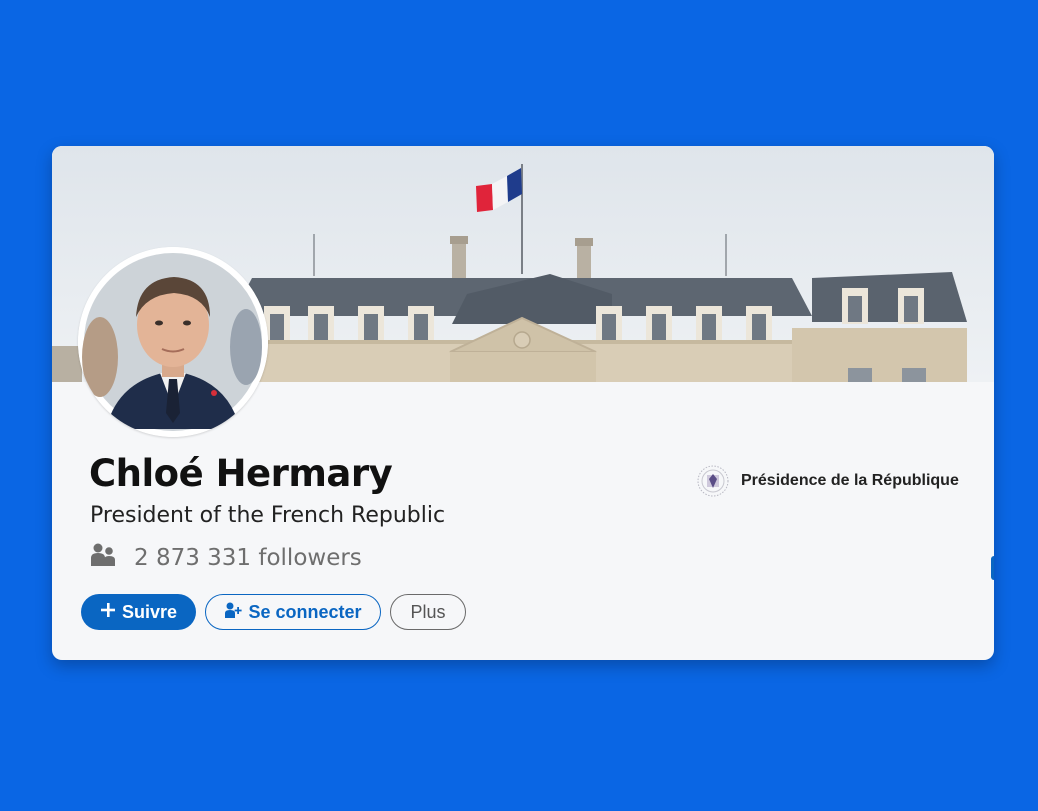 This screenshot has height=811, width=1038. What do you see at coordinates (713, 481) in the screenshot?
I see `presidency-seal-icon` at bounding box center [713, 481].